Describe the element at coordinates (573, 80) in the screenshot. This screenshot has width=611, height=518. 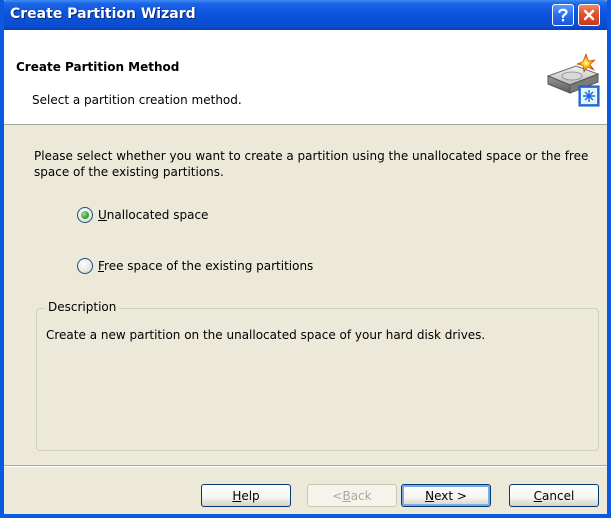
I see `hard-disk-sparkle-icon` at that location.